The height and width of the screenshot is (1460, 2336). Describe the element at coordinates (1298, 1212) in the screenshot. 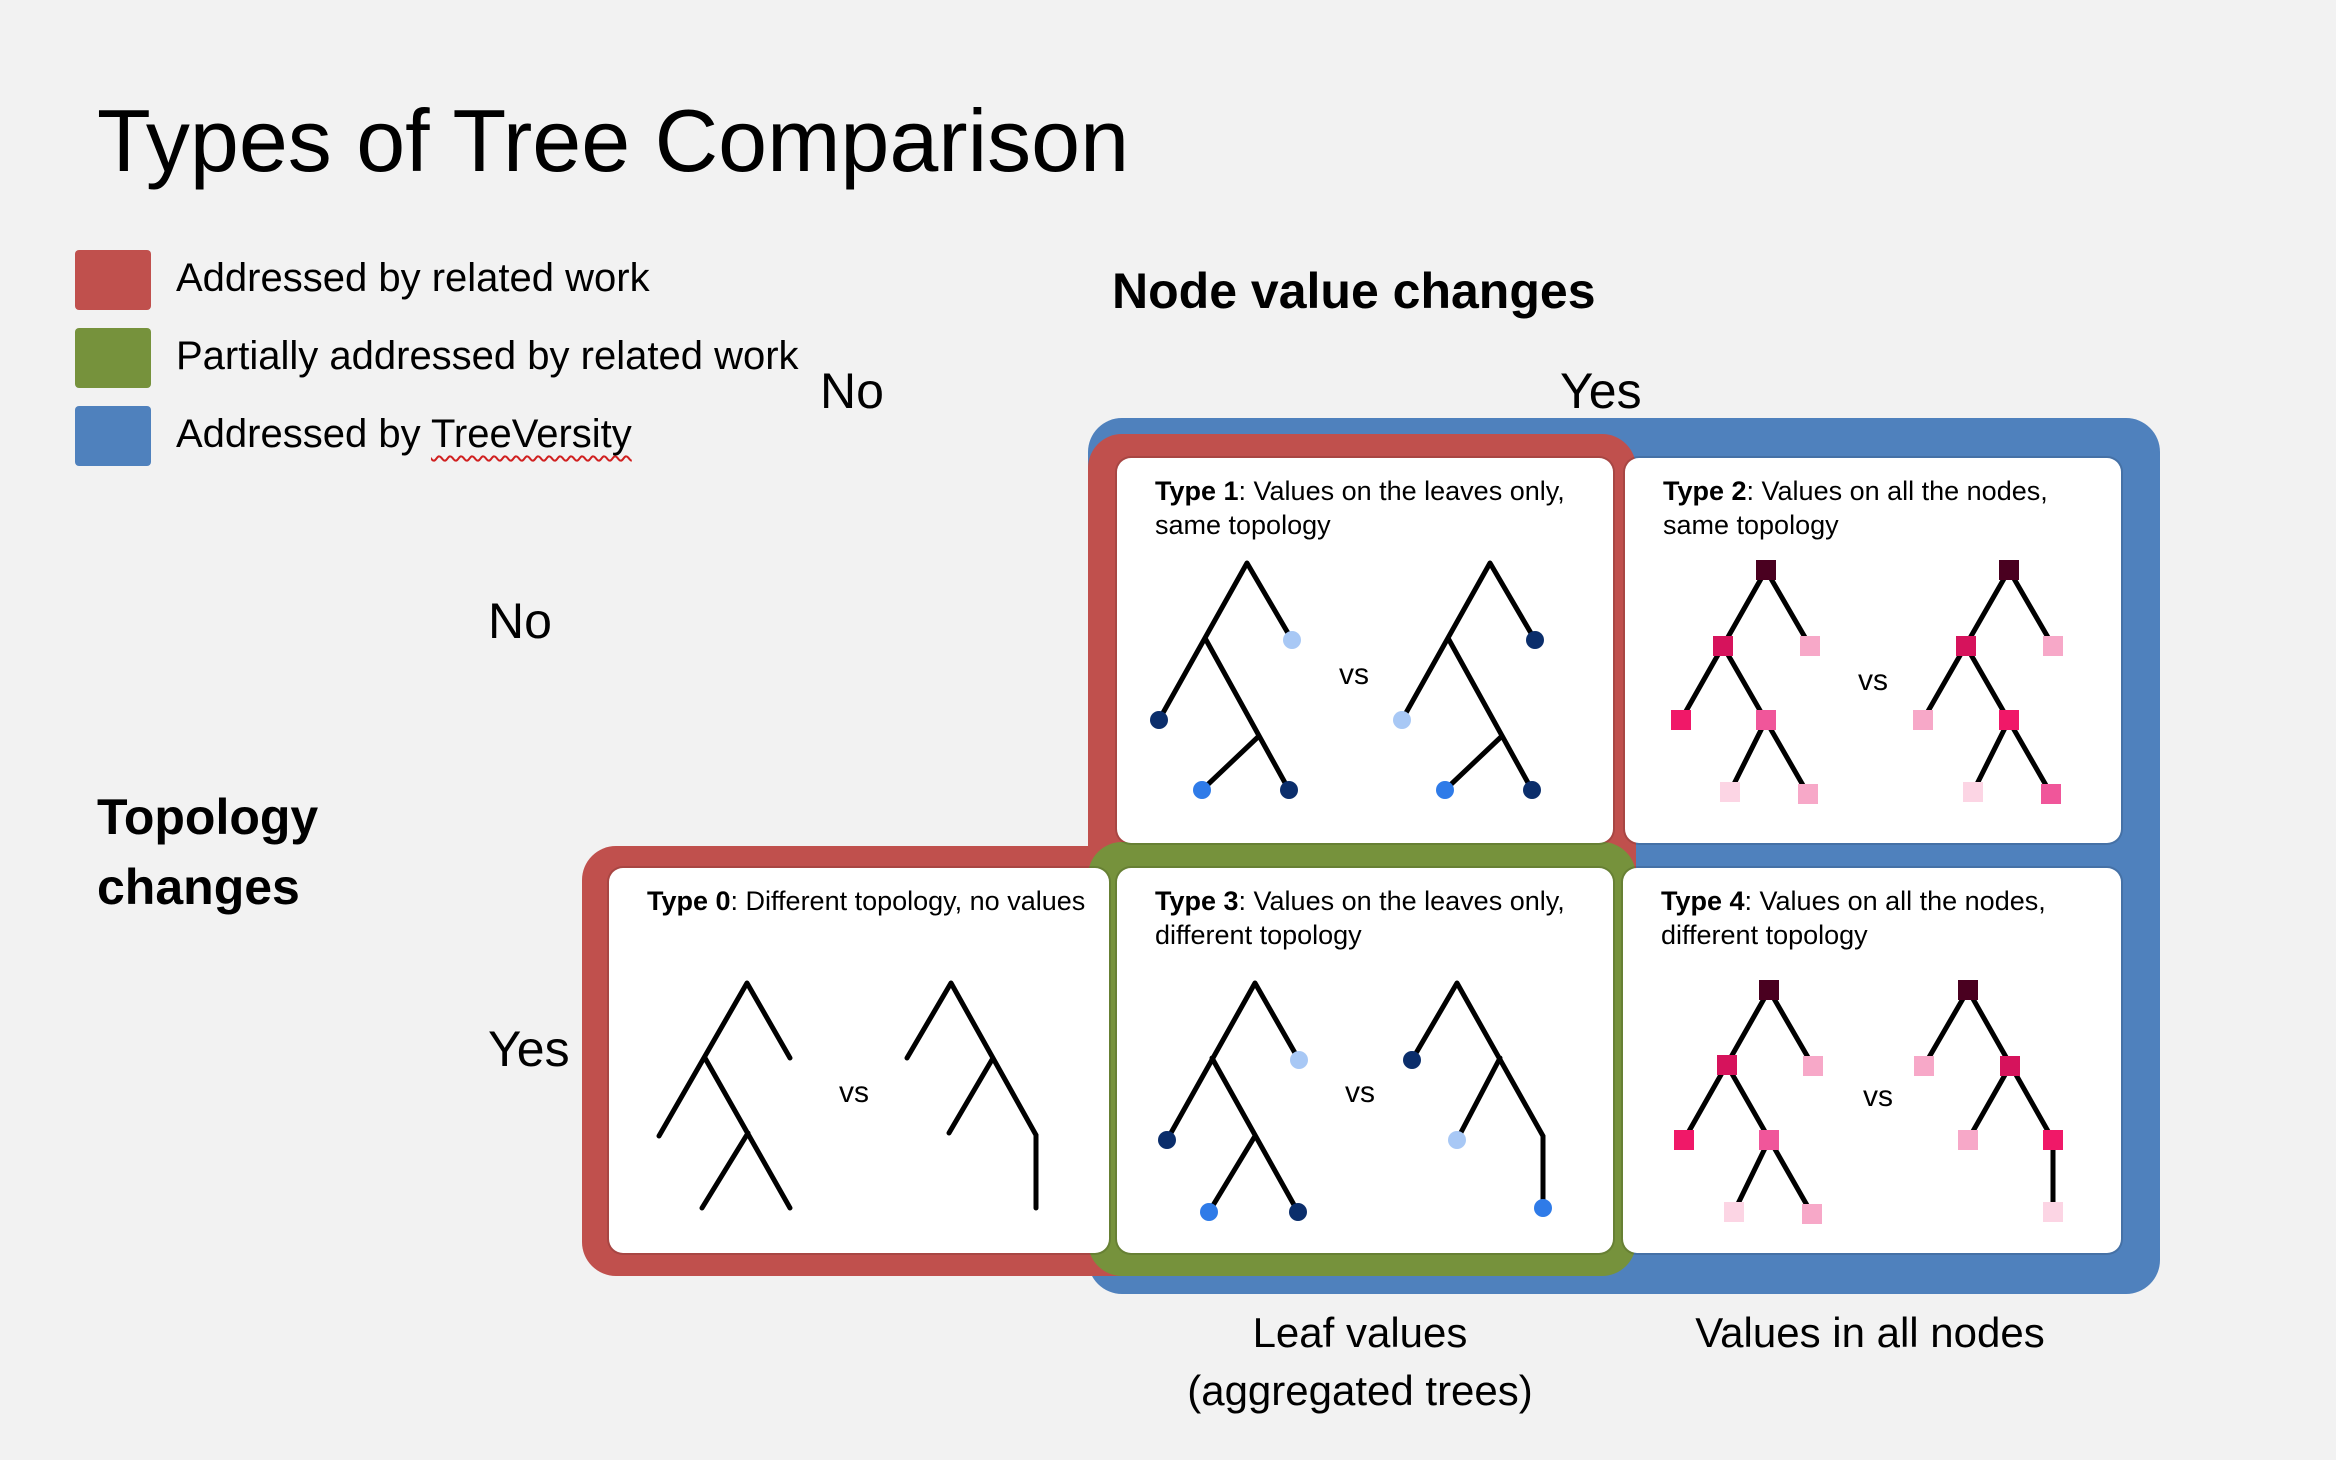

I see `type3-left-leaf-br` at that location.